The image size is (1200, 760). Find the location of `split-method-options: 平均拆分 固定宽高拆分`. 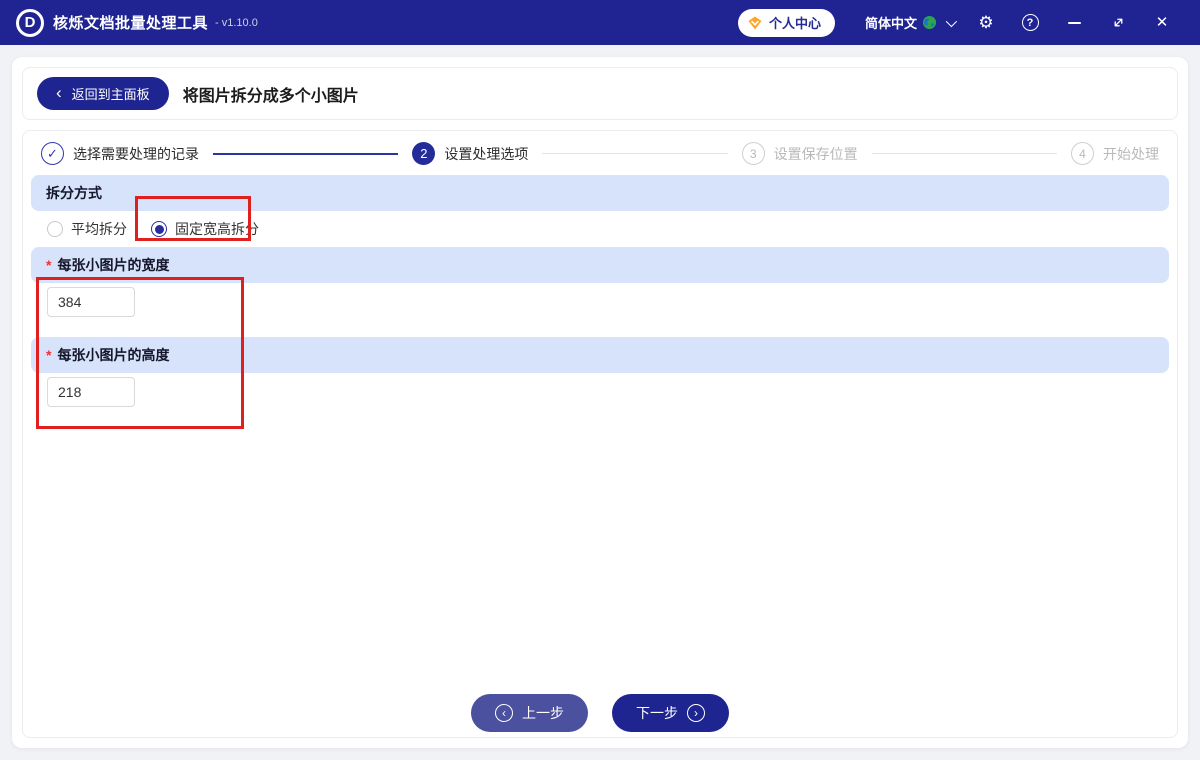

split-method-options: 平均拆分 固定宽高拆分 is located at coordinates (600, 229).